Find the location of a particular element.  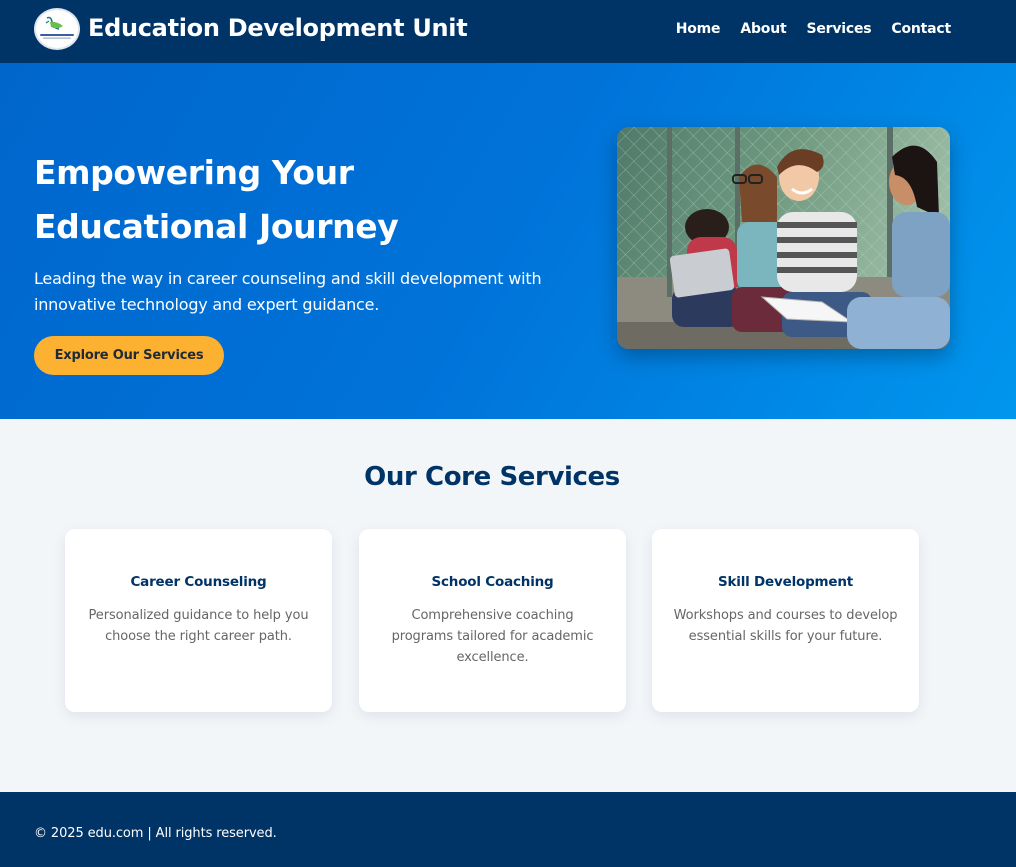

service-card-title: Career Counseling is located at coordinates (198, 582).